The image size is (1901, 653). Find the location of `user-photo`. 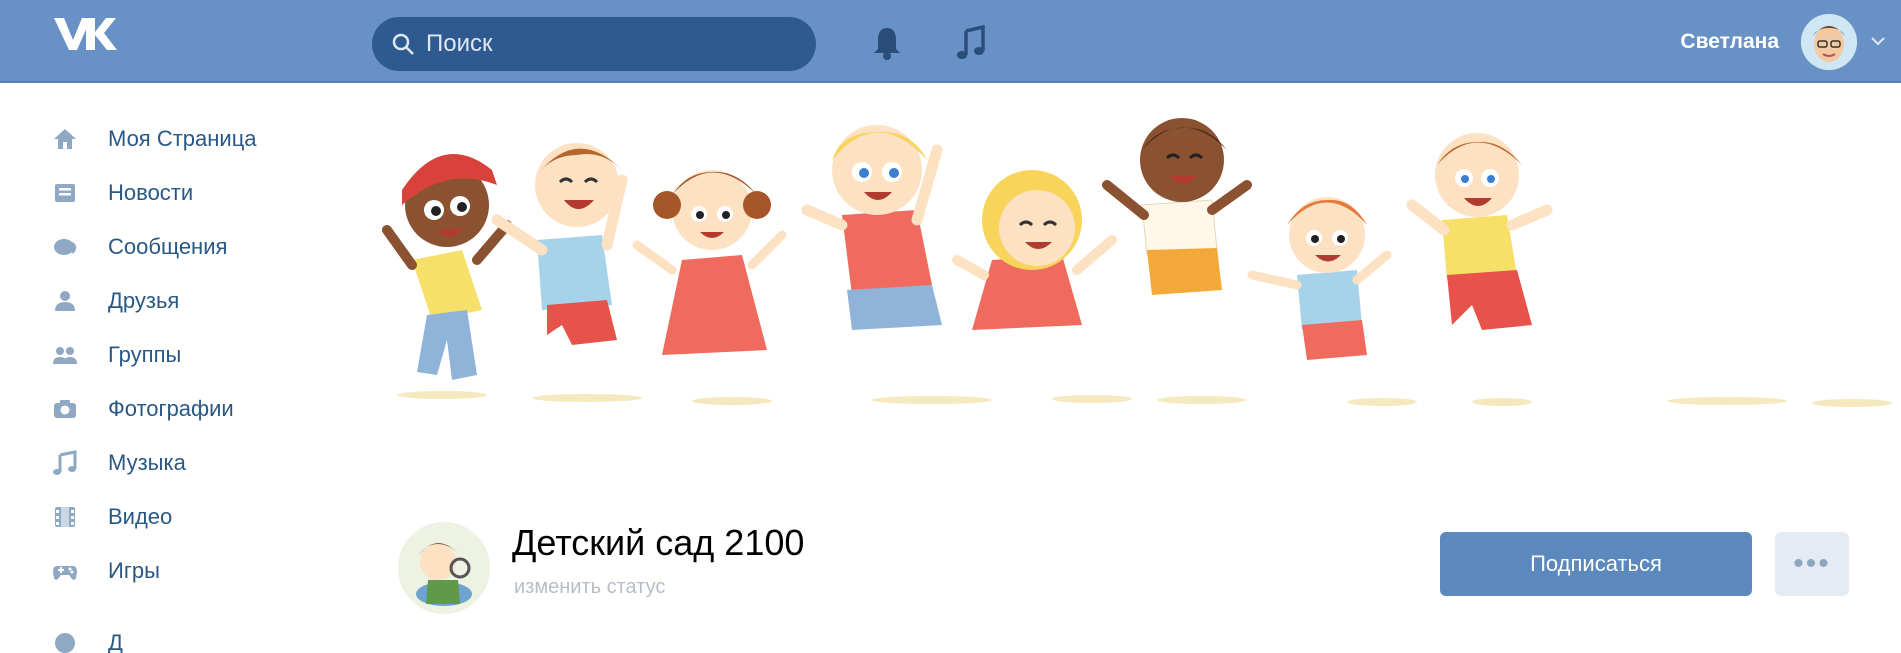

user-photo is located at coordinates (1829, 42).